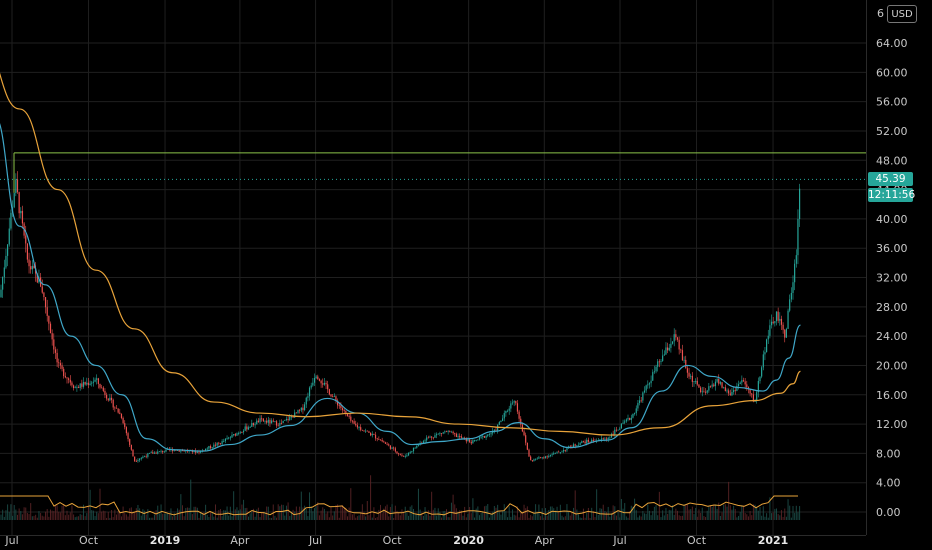 The image size is (932, 550). I want to click on volume-histogram, so click(400, 497).